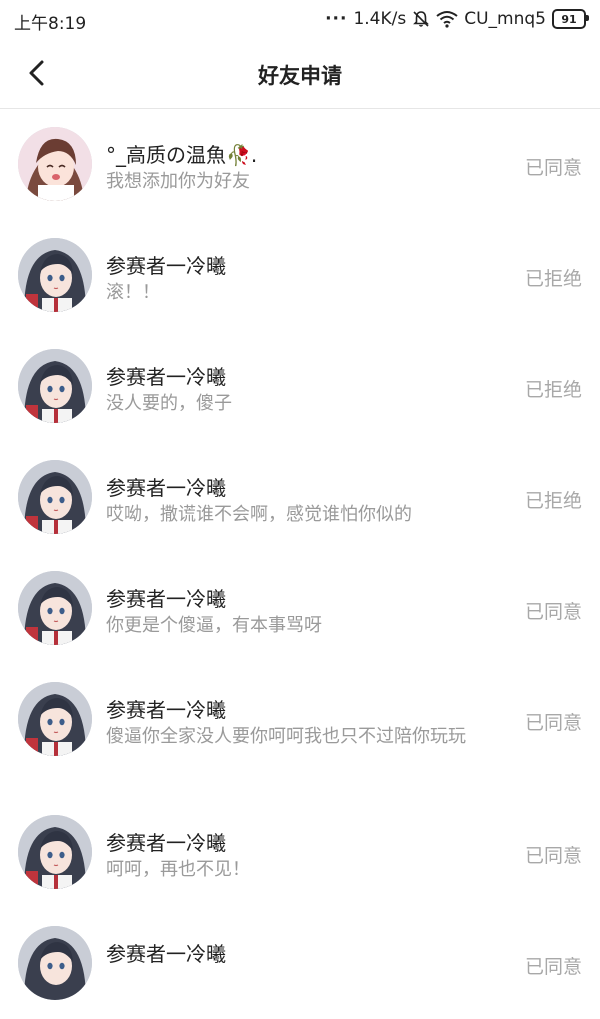 This screenshot has height=1019, width=600. I want to click on list-item: °_高质の温魚🥀. 我想添加你为好友 已同意, so click(300, 164).